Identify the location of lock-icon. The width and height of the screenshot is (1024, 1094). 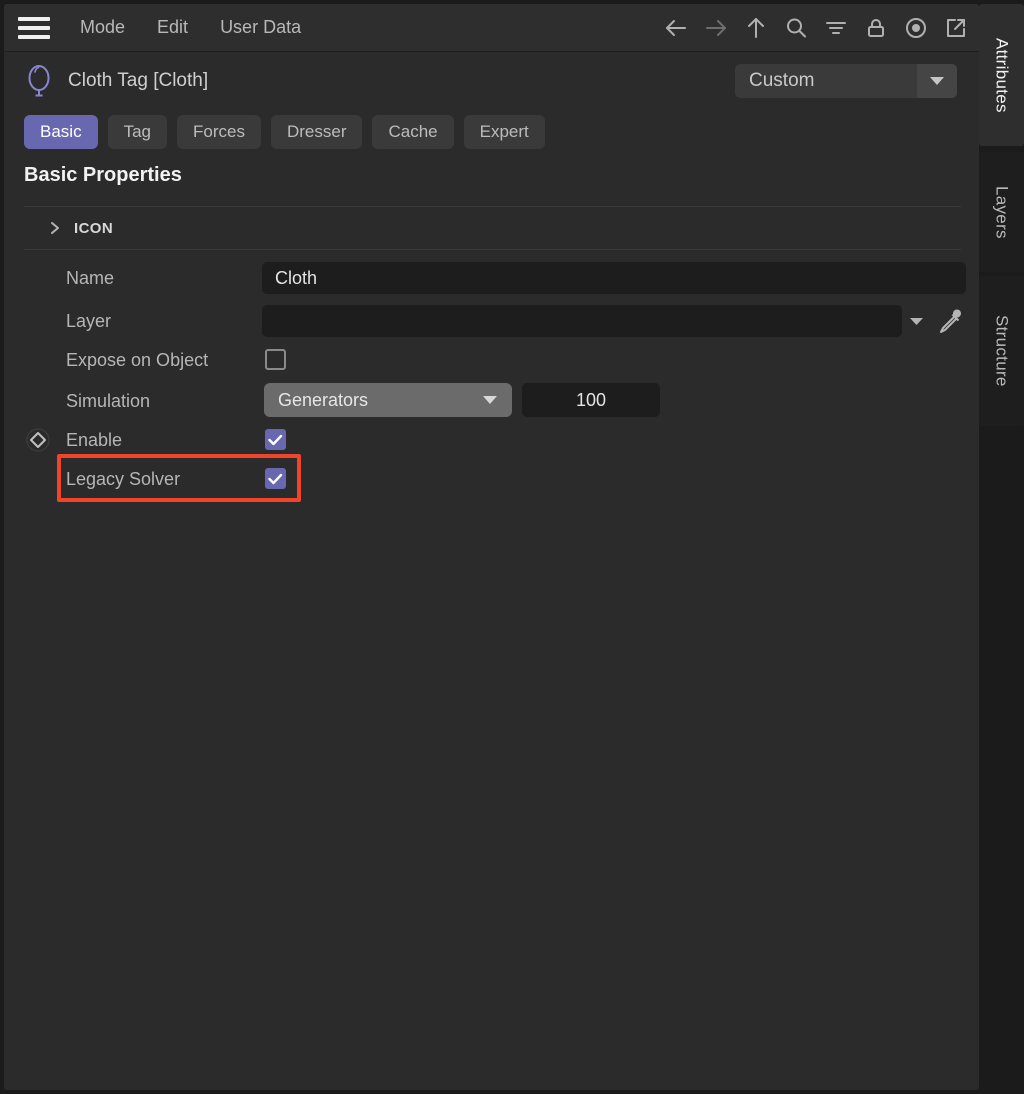
(876, 28).